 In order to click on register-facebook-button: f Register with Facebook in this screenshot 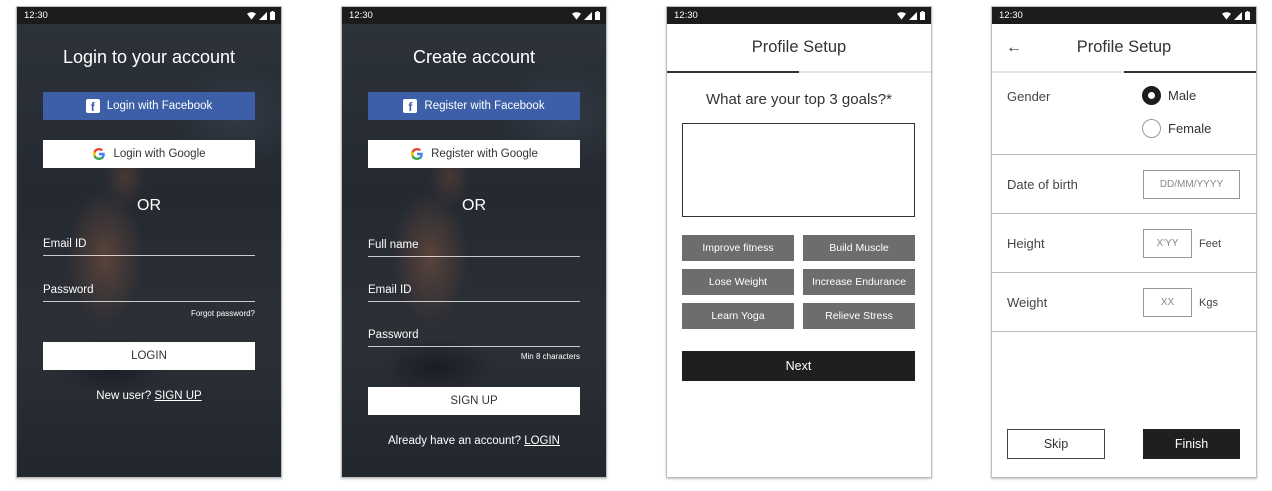, I will do `click(474, 106)`.